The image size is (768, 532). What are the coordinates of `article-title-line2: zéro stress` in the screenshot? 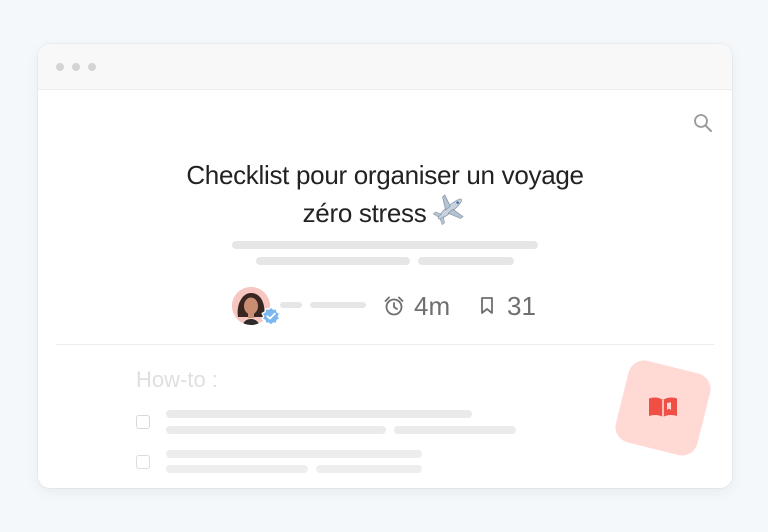 It's located at (364, 213).